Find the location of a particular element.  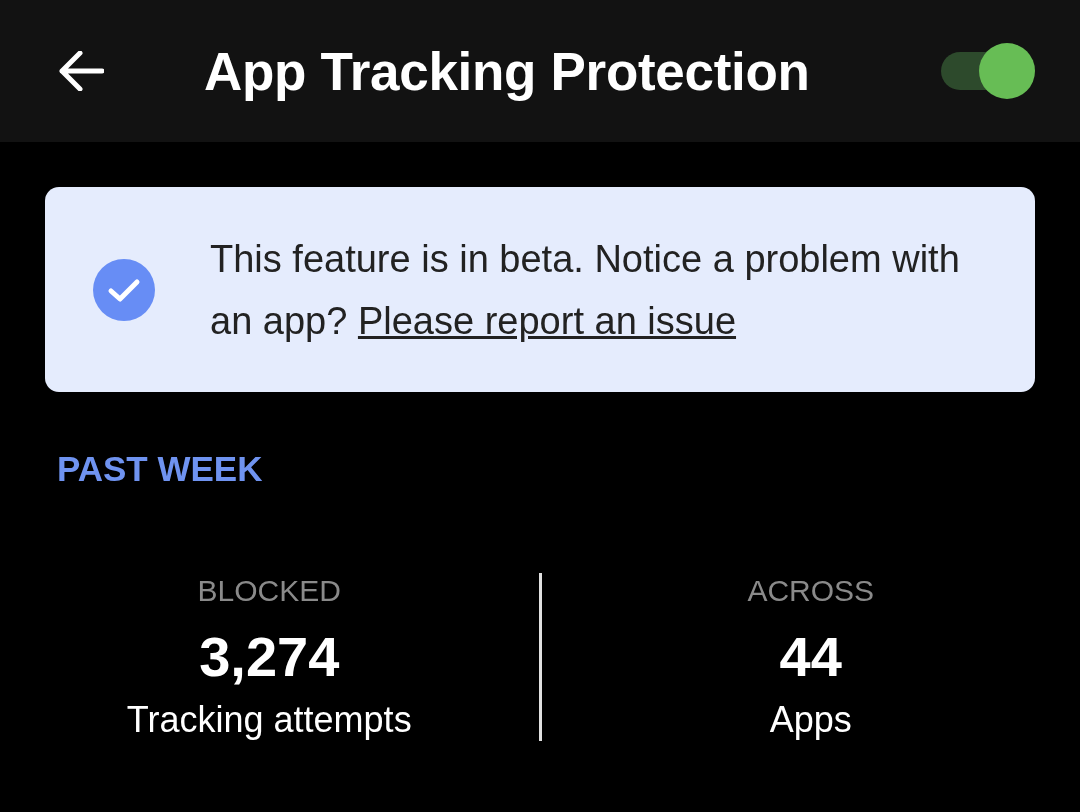

check-circle-icon is located at coordinates (124, 289).